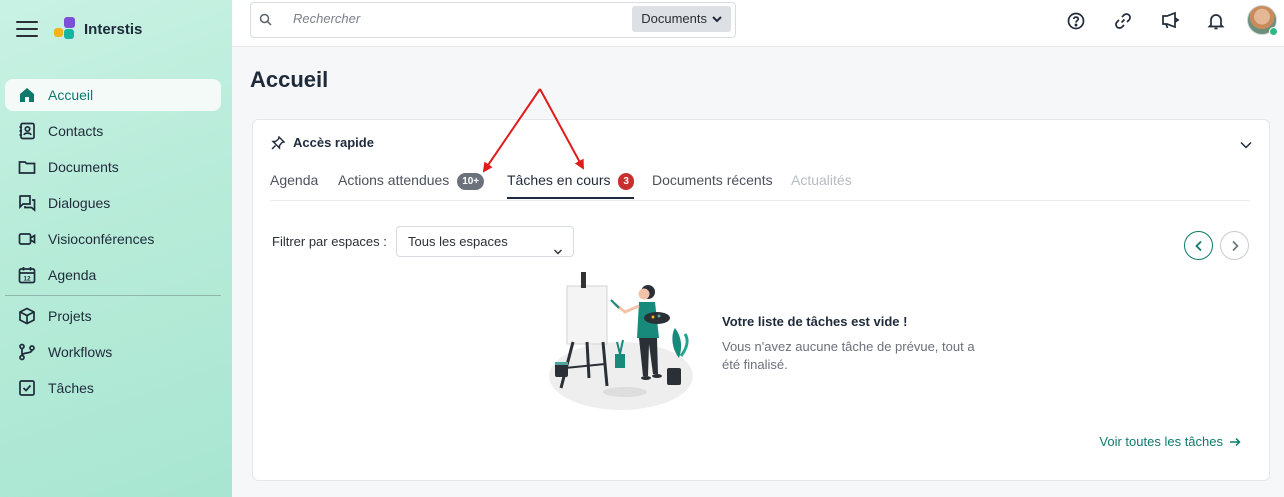  What do you see at coordinates (27, 388) in the screenshot?
I see `checkbox-icon` at bounding box center [27, 388].